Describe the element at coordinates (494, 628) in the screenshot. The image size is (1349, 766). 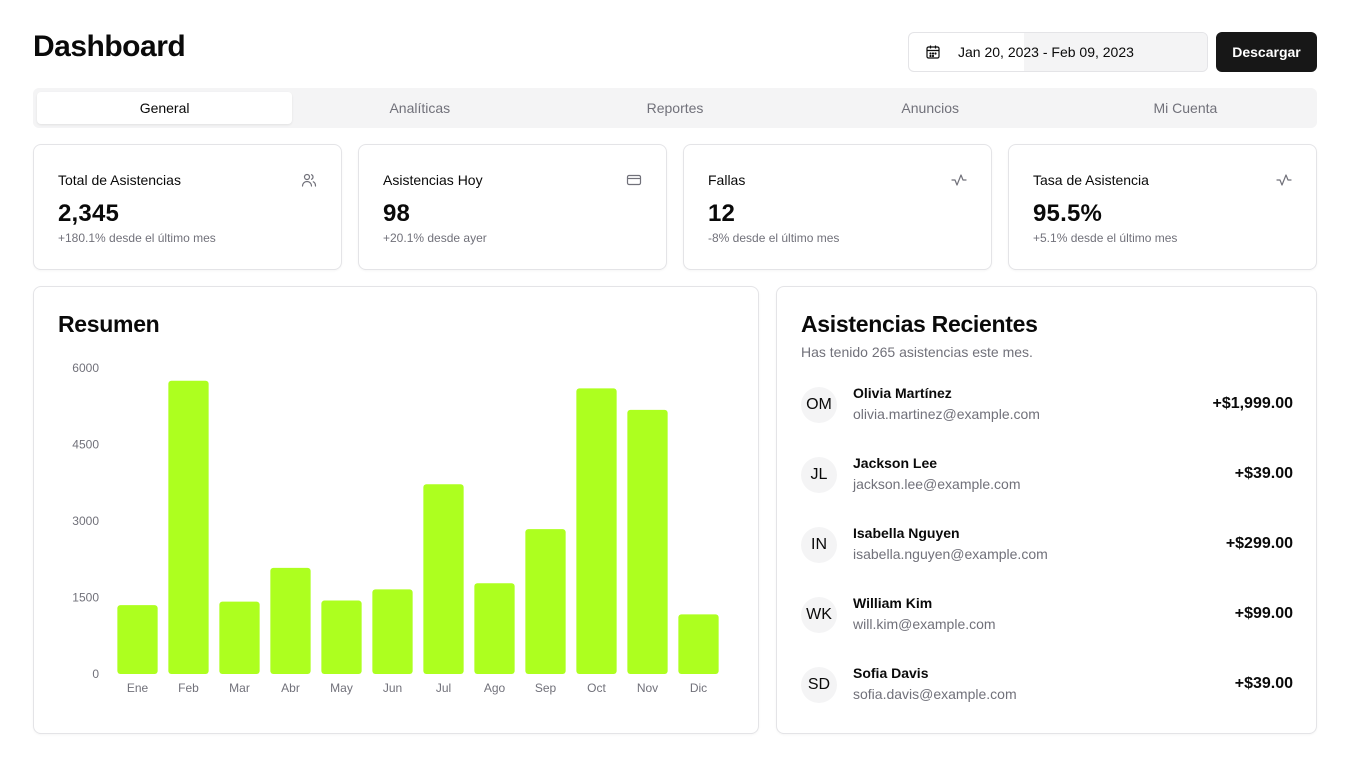
I see `chart-bar-ago` at that location.